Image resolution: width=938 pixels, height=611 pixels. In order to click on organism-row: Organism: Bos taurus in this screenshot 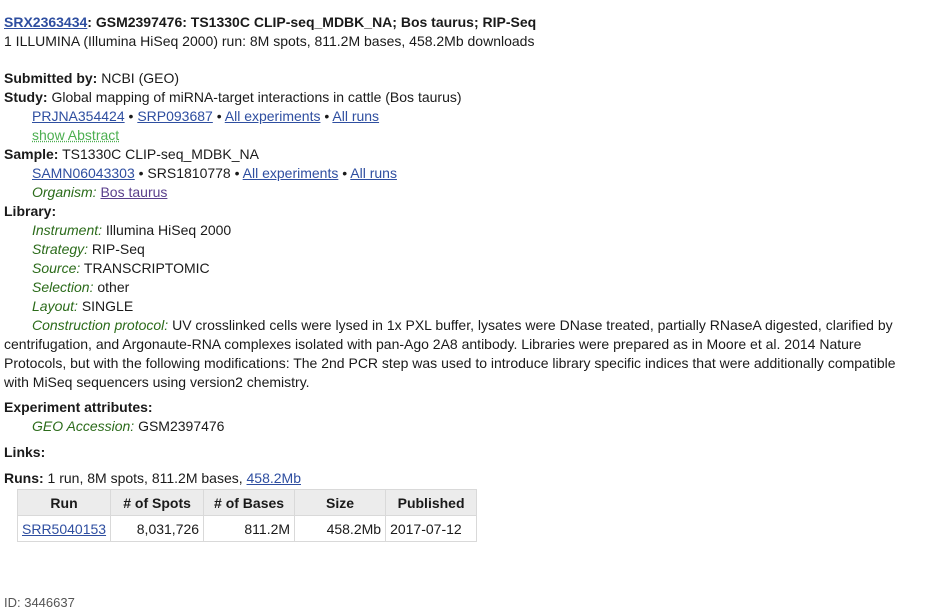, I will do `click(471, 192)`.